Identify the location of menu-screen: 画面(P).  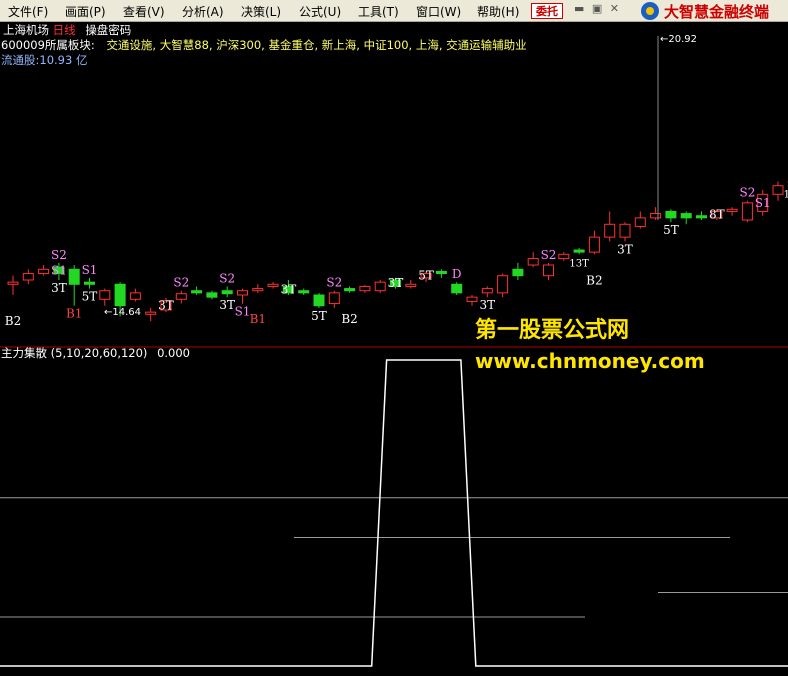
(85, 11).